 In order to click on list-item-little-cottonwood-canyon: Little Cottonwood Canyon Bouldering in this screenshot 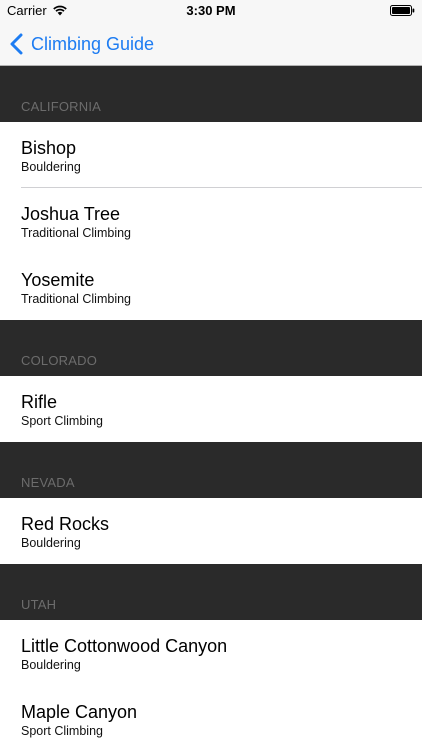, I will do `click(211, 653)`.